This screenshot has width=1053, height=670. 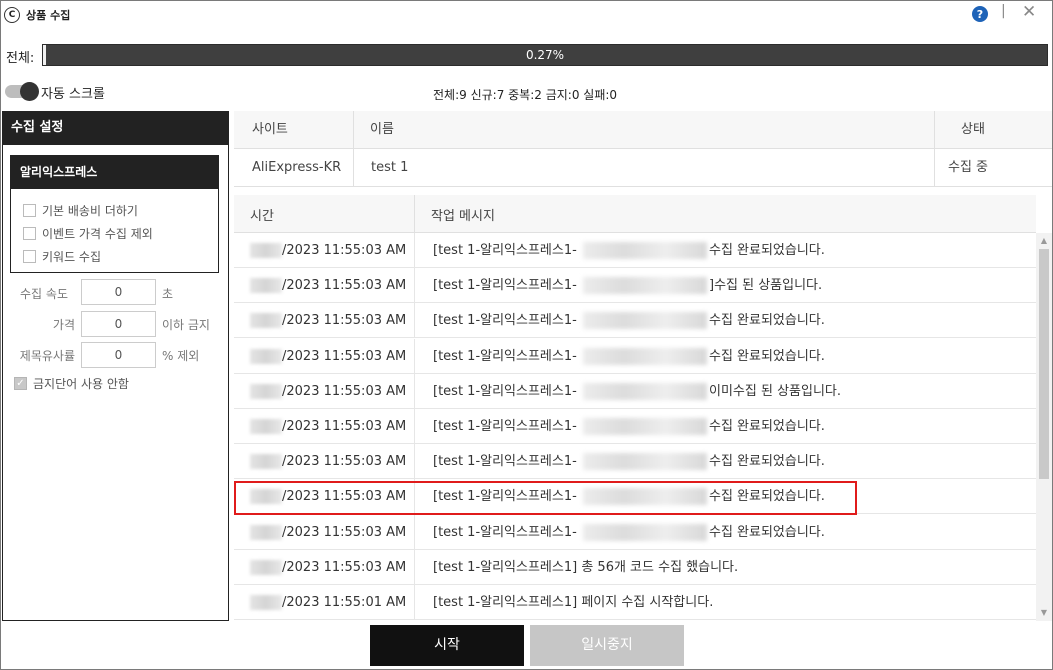 I want to click on log-message-status: ]수집 된 상품입니다., so click(x=766, y=286).